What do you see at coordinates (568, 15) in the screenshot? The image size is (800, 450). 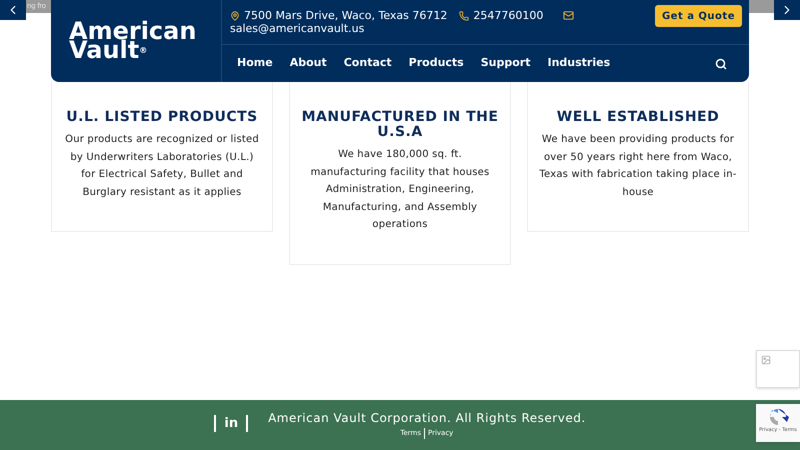 I see `mail-icon` at bounding box center [568, 15].